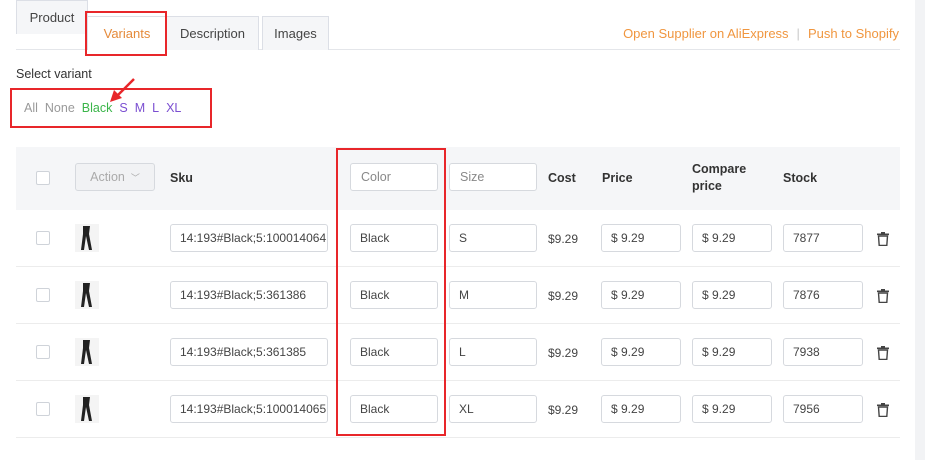 The width and height of the screenshot is (925, 460). What do you see at coordinates (493, 295) in the screenshot?
I see `size-input: M` at bounding box center [493, 295].